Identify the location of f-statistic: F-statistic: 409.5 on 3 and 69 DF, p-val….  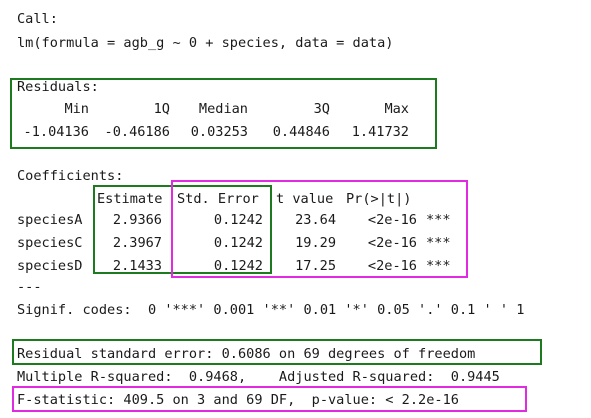
(238, 400).